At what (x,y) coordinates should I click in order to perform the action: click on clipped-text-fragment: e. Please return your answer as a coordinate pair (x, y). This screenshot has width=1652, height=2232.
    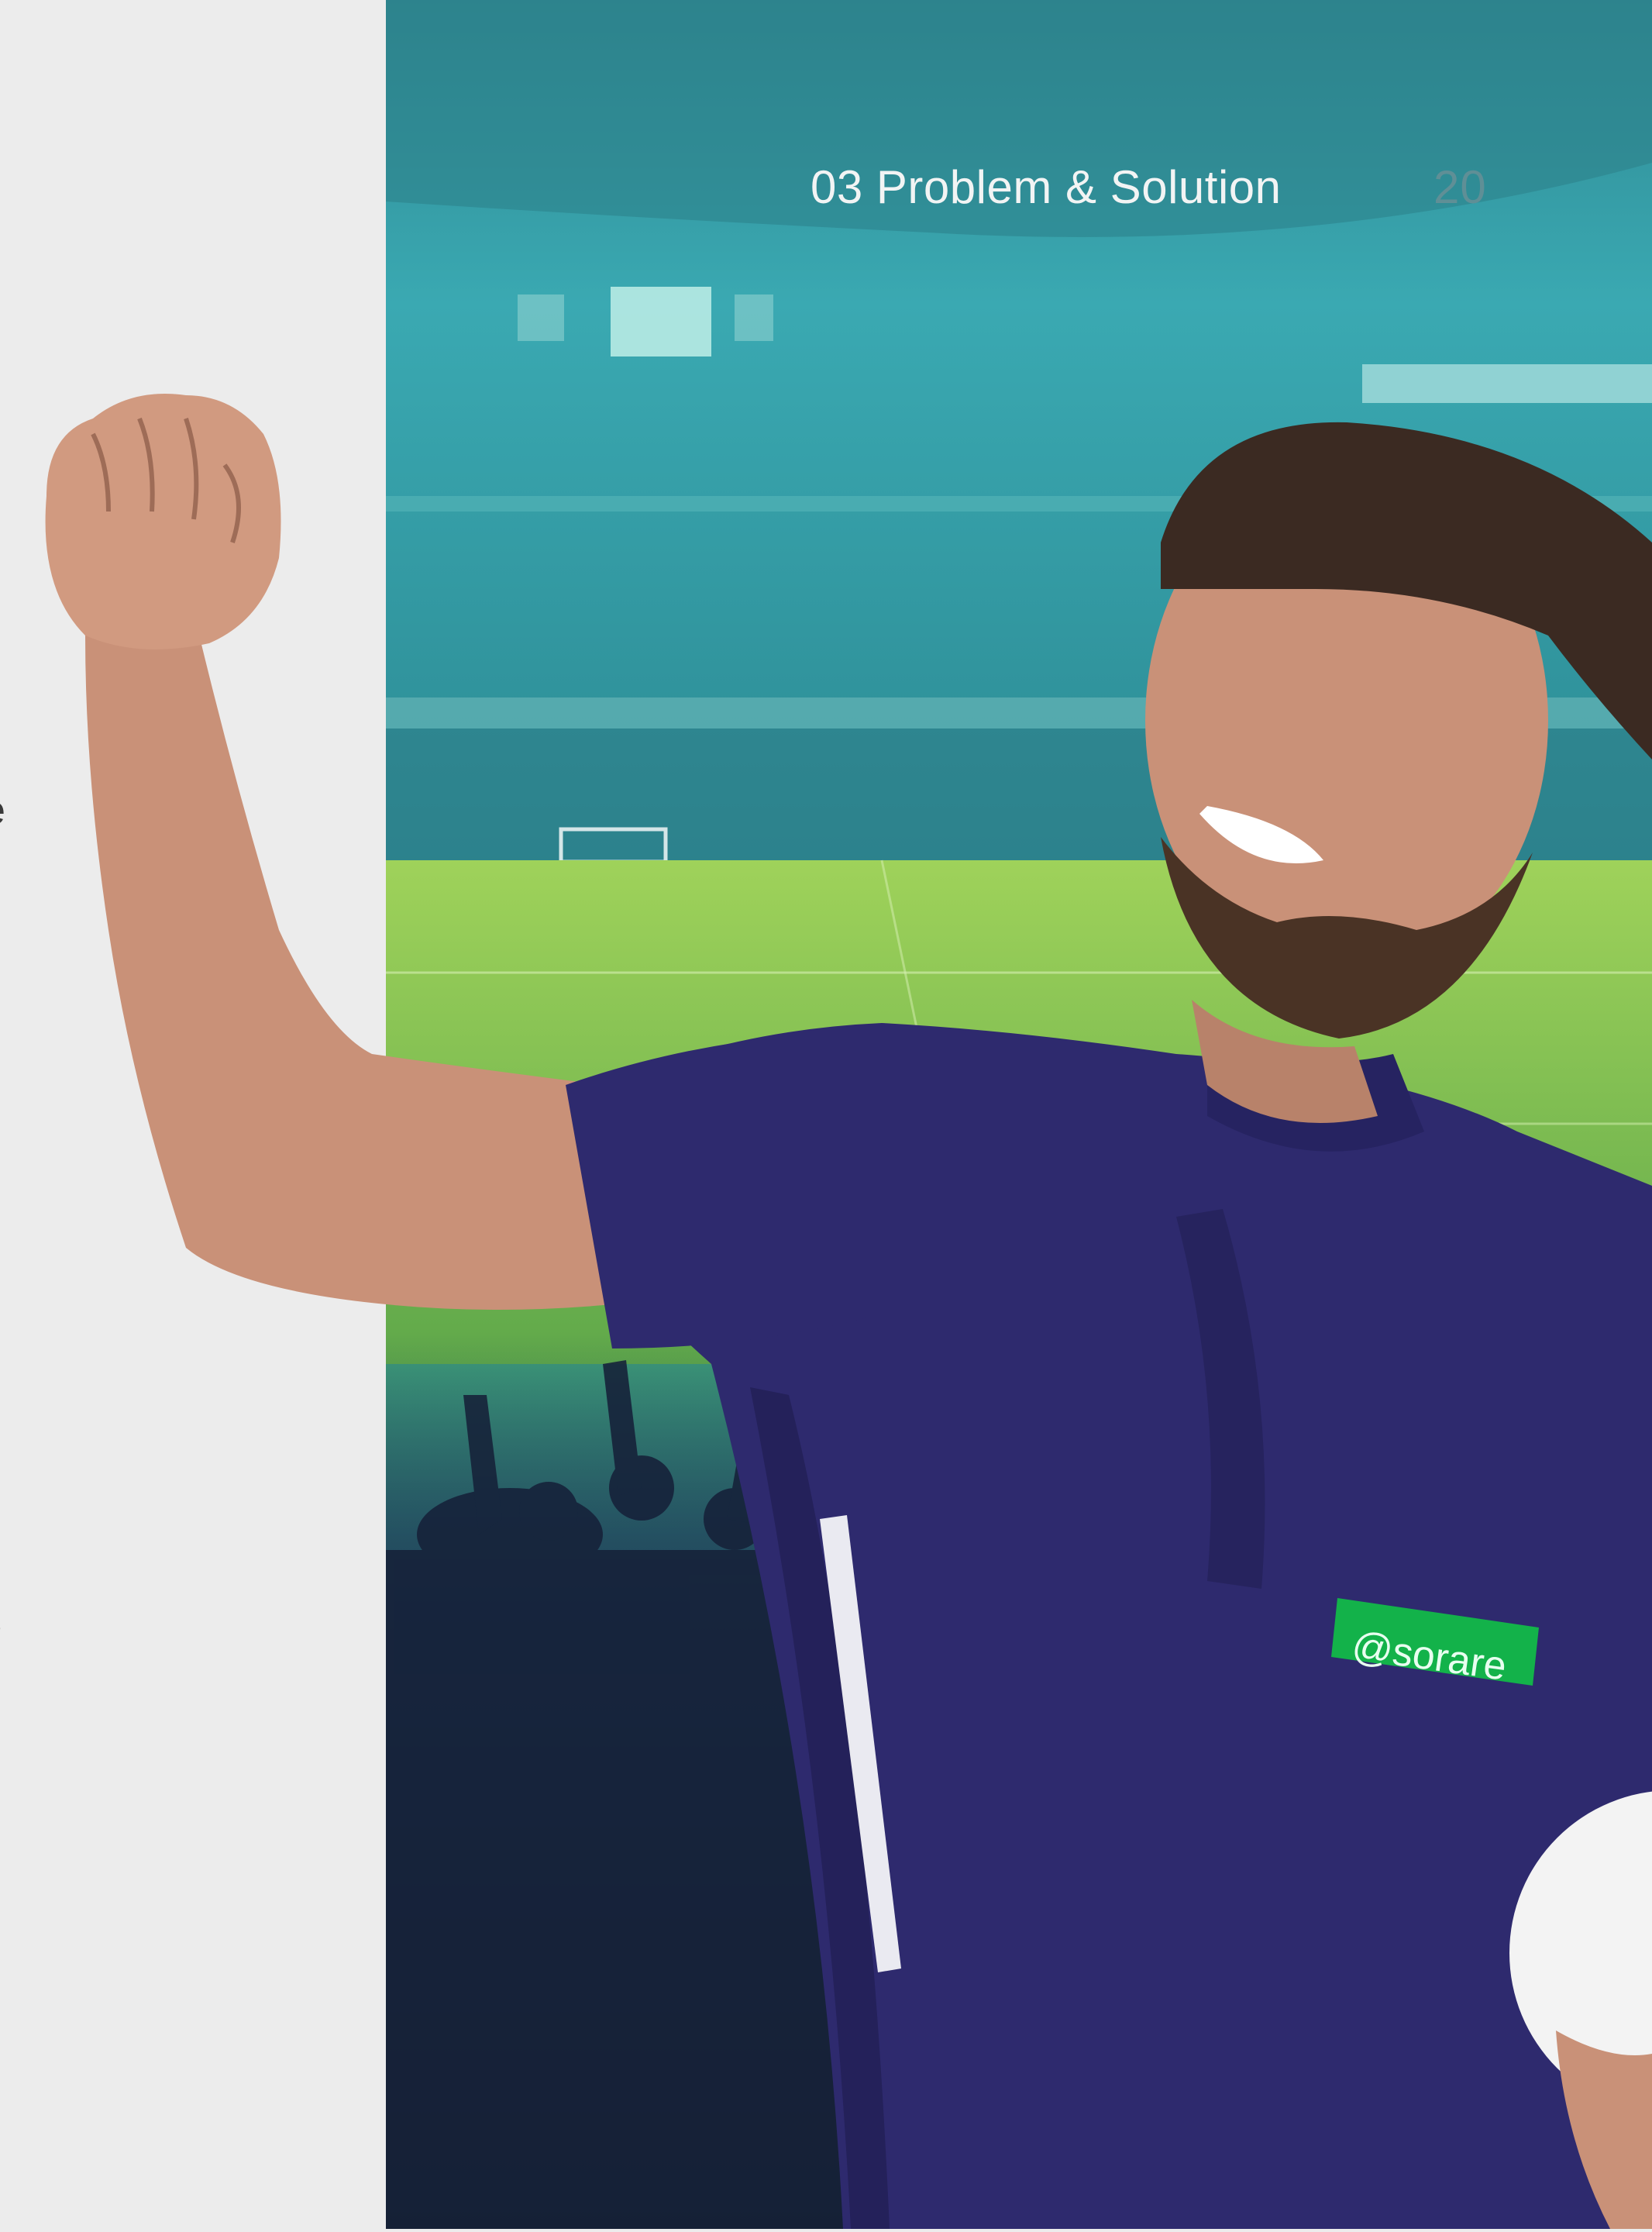
    Looking at the image, I should click on (2, 810).